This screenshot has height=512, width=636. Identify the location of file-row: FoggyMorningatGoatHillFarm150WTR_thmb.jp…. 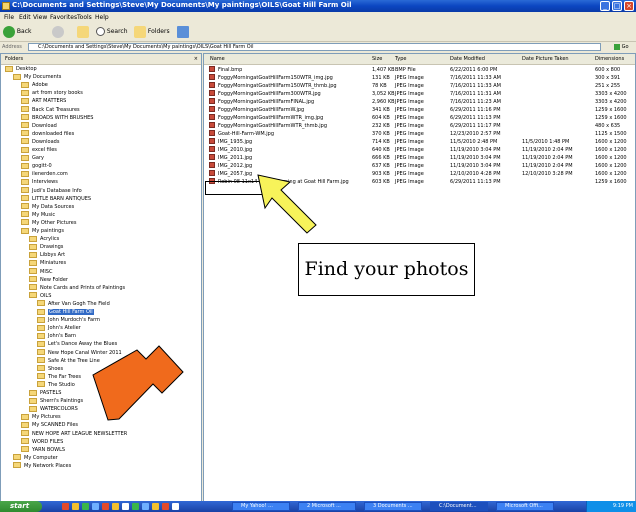
(419, 86).